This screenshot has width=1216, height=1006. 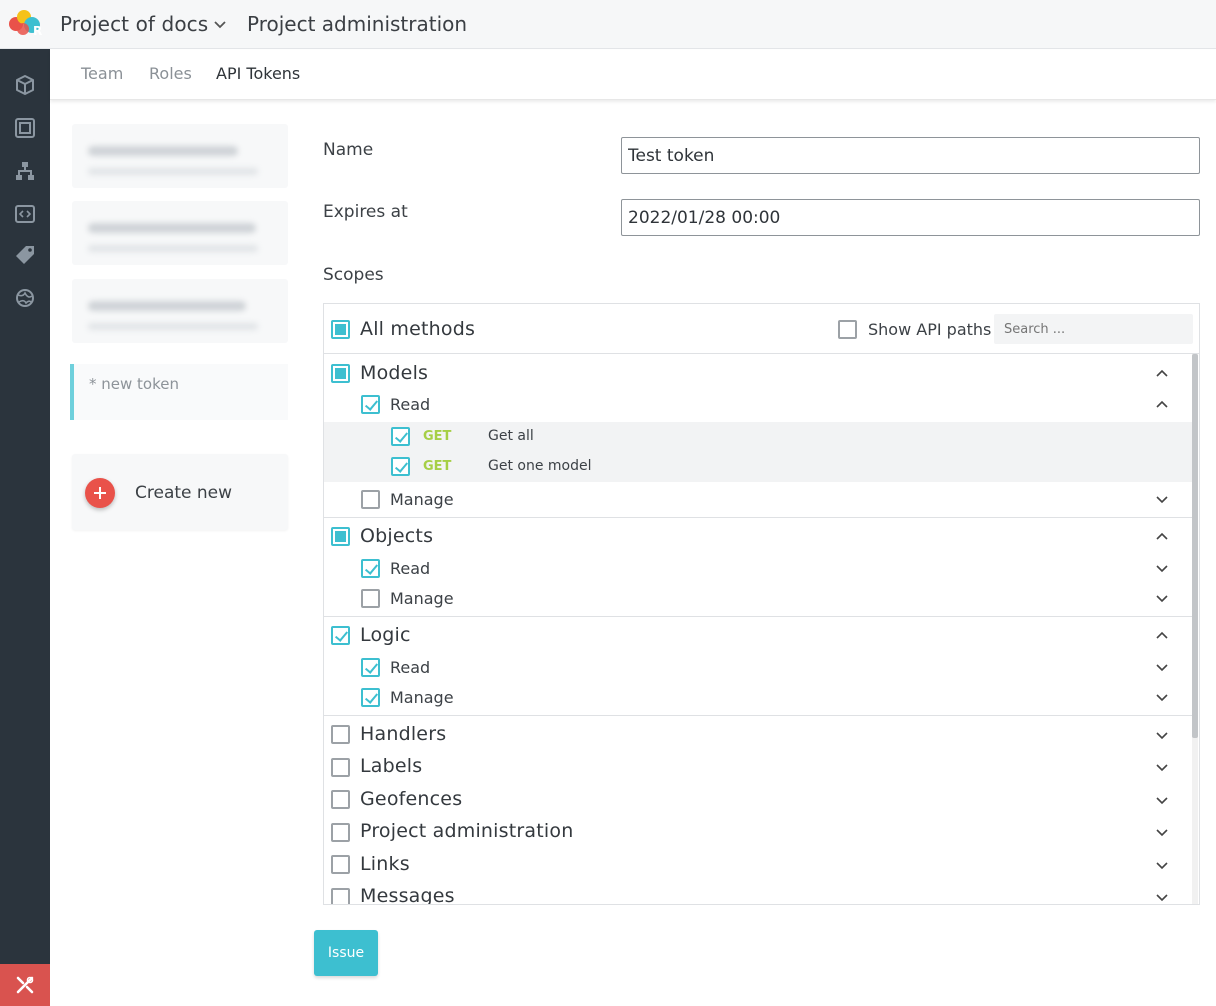 What do you see at coordinates (511, 436) in the screenshot?
I see `method-description: Get all` at bounding box center [511, 436].